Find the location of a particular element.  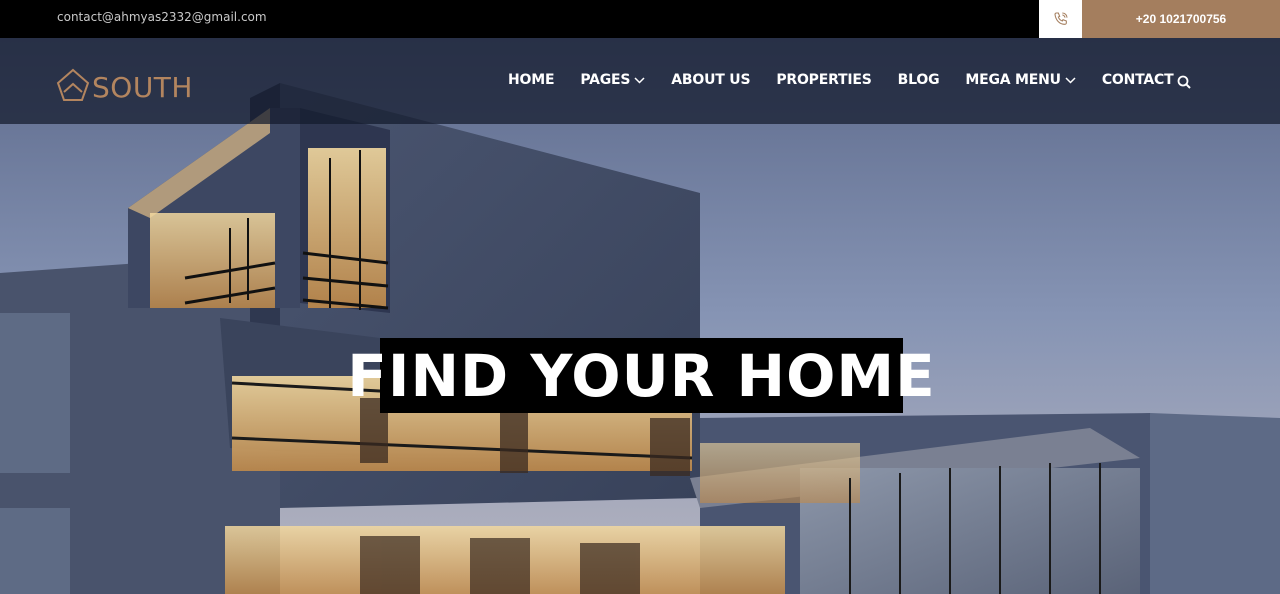

nav-label: BLOG is located at coordinates (918, 80).